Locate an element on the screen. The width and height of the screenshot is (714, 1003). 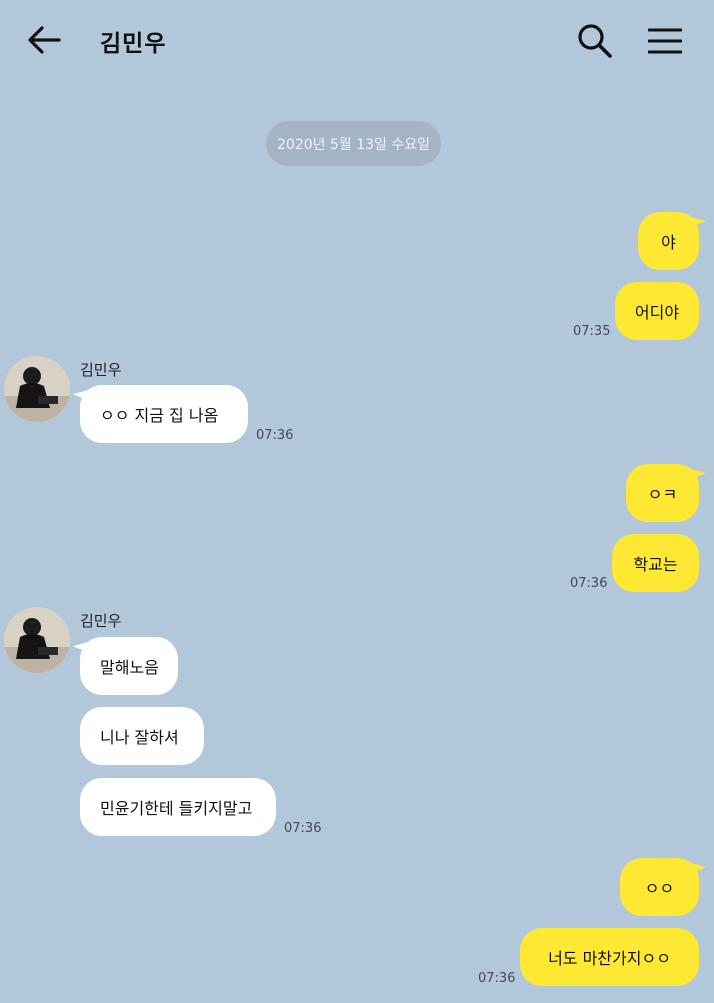
date-divider: 2020년 5월 13일 수요일 is located at coordinates (353, 143).